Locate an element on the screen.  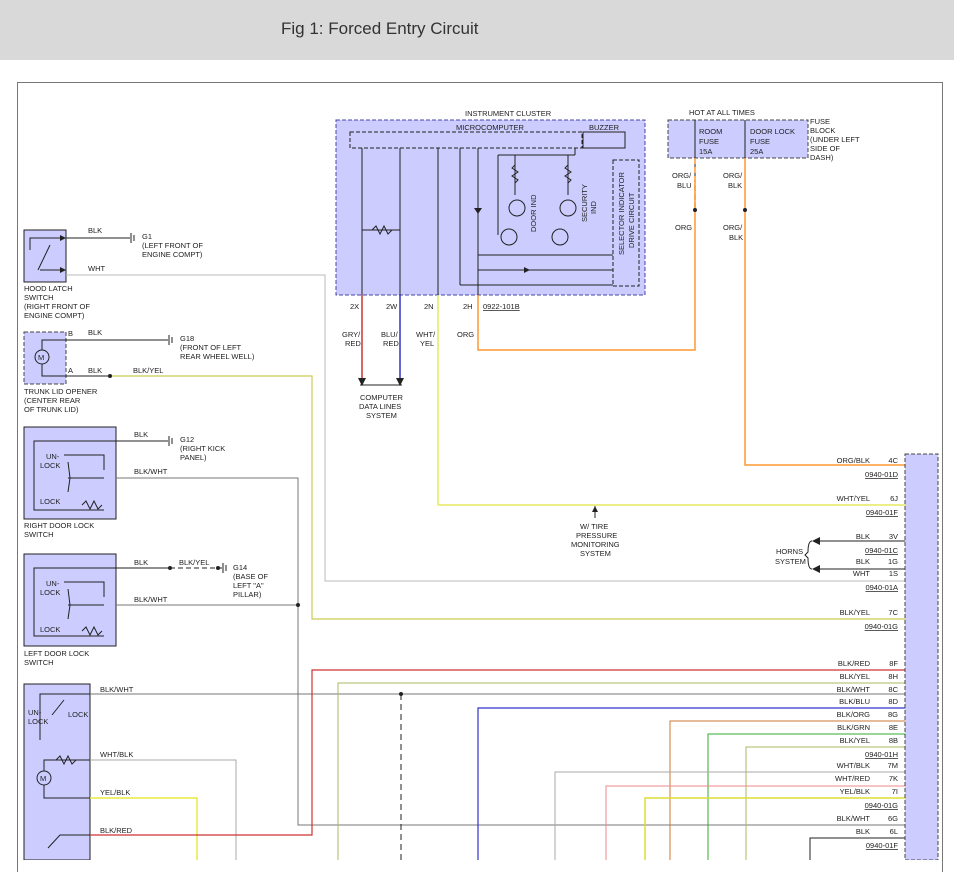
trunk-ground: G18 is located at coordinates (187, 338).